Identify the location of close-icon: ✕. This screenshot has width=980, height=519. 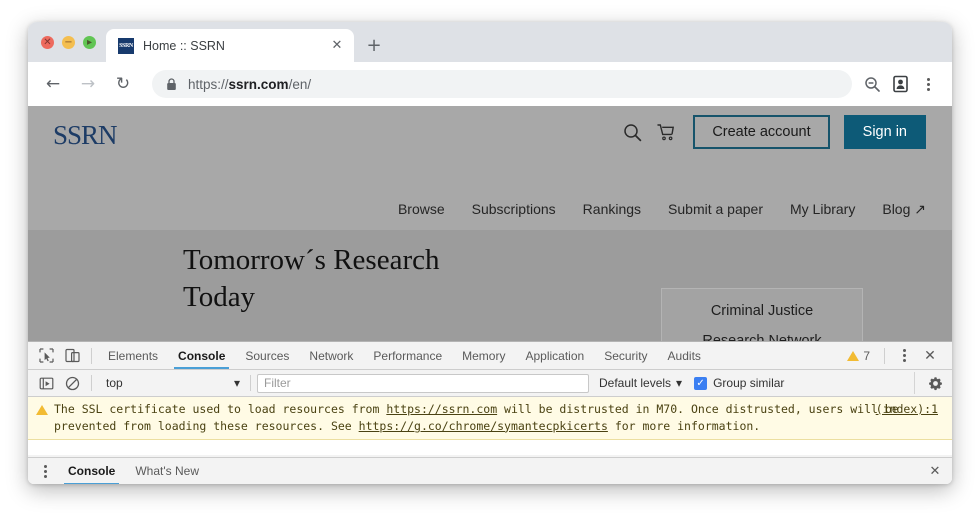
(337, 46).